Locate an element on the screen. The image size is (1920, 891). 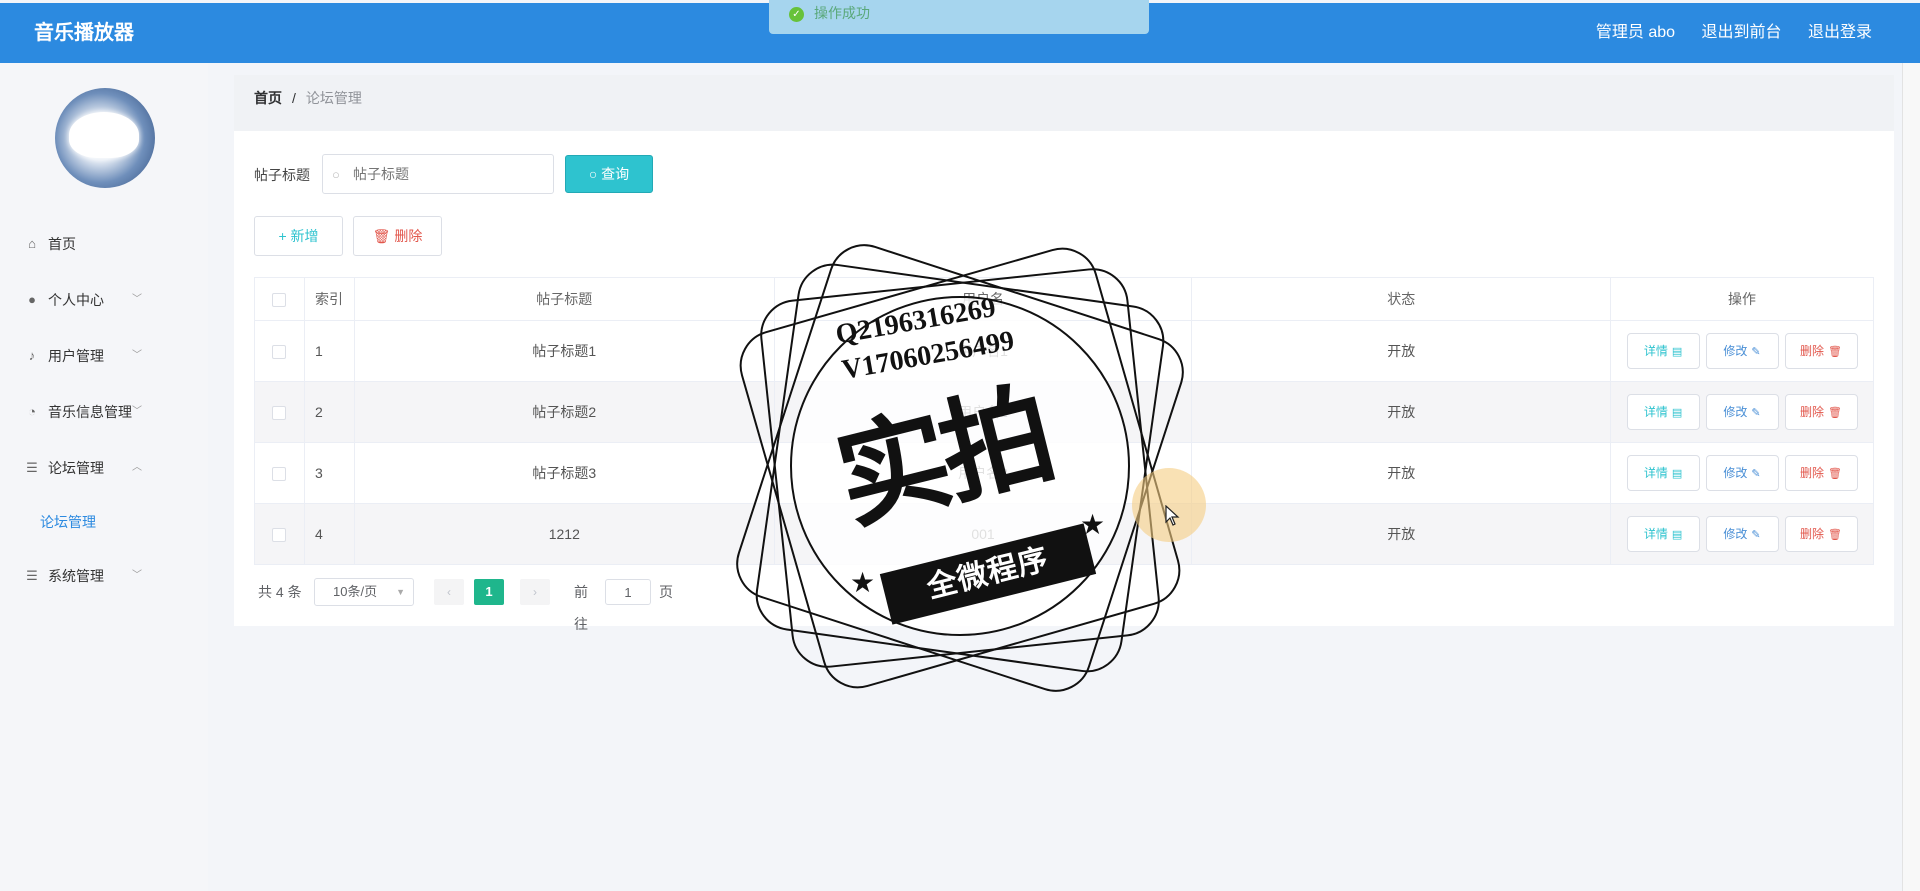
next-page-button: › is located at coordinates (535, 592).